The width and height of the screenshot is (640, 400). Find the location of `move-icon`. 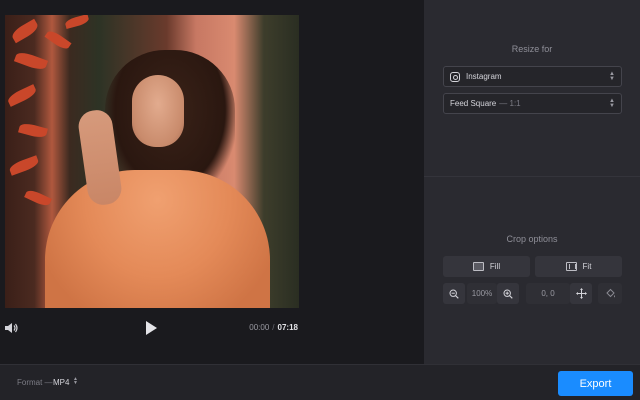

move-icon is located at coordinates (581, 293).